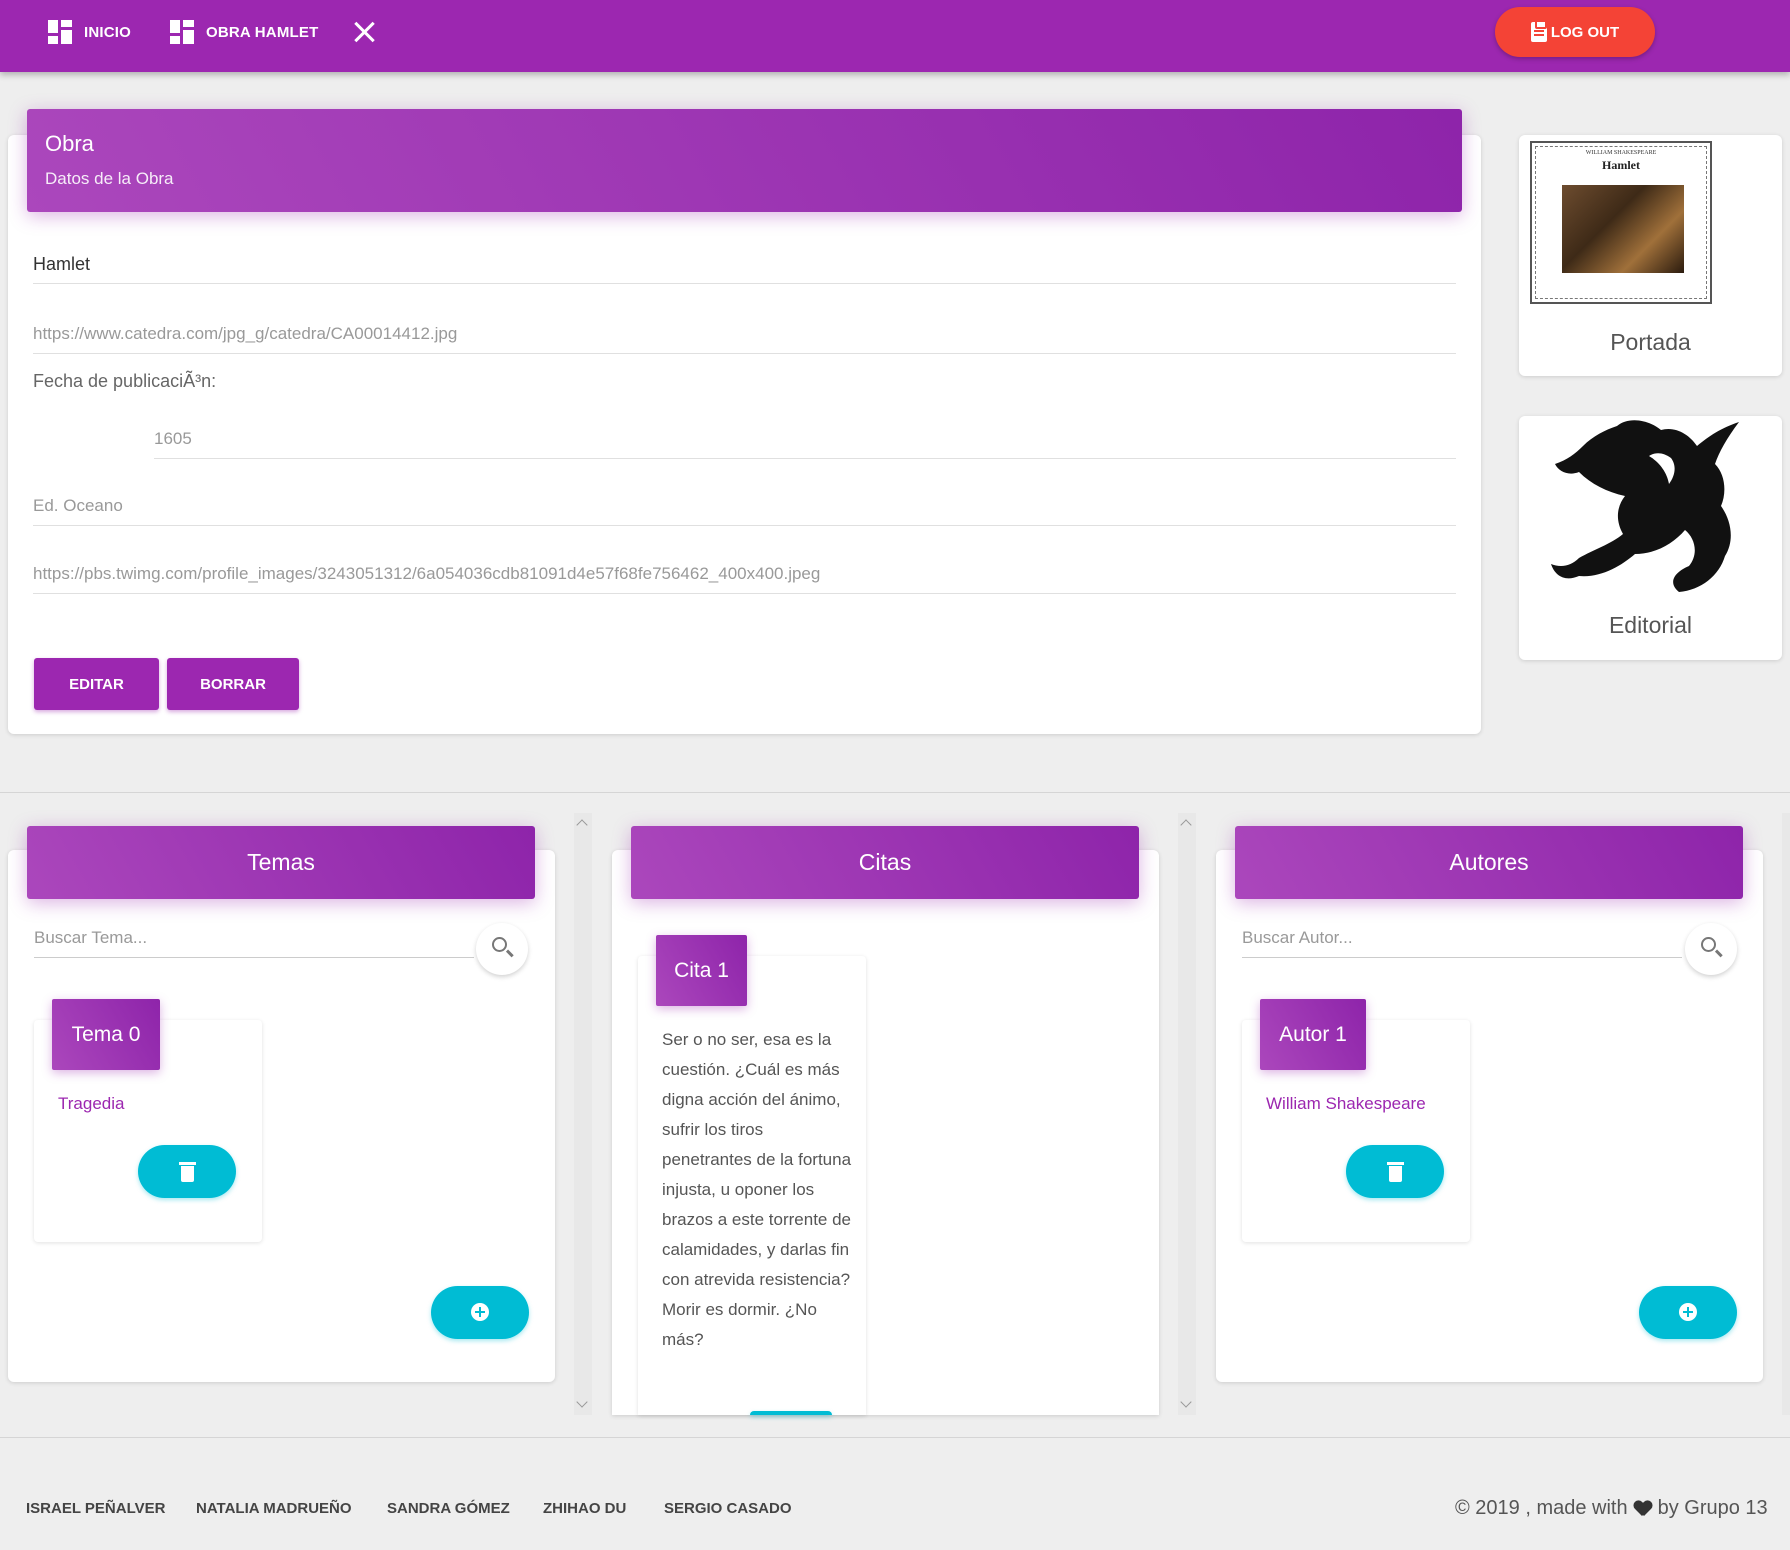 This screenshot has width=1790, height=1550. Describe the element at coordinates (96, 684) in the screenshot. I see `edit-button: EDITAR` at that location.